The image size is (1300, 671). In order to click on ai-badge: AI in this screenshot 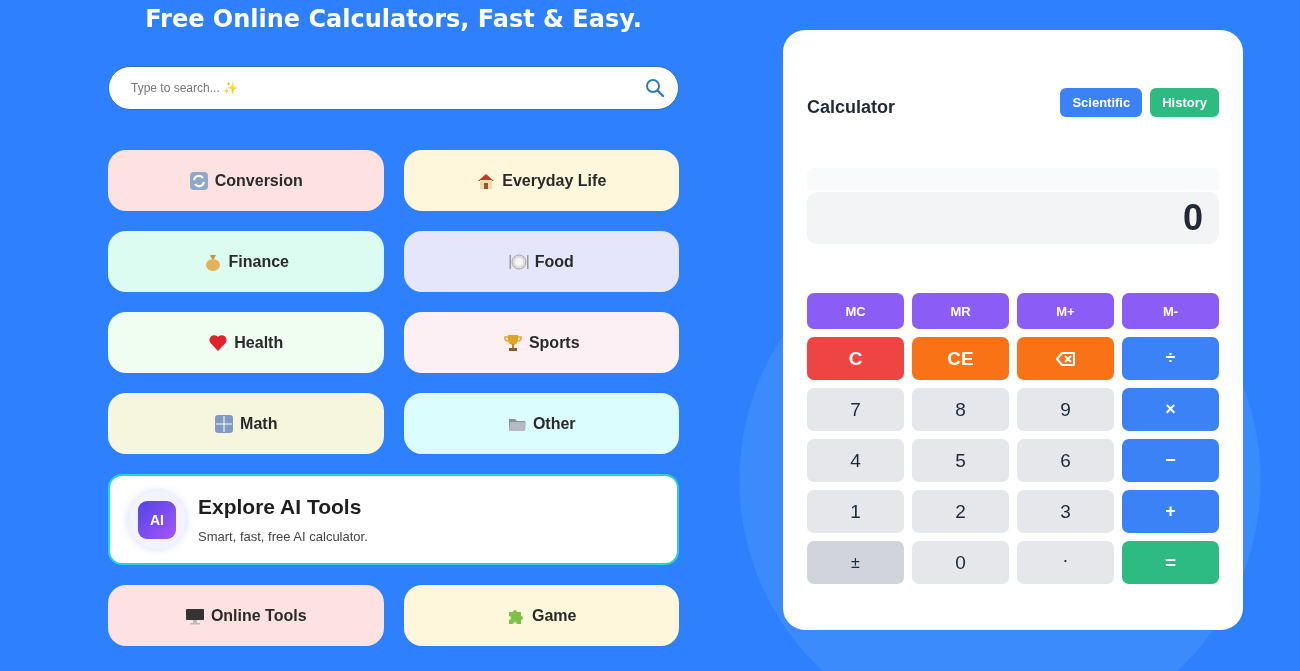, I will do `click(157, 519)`.